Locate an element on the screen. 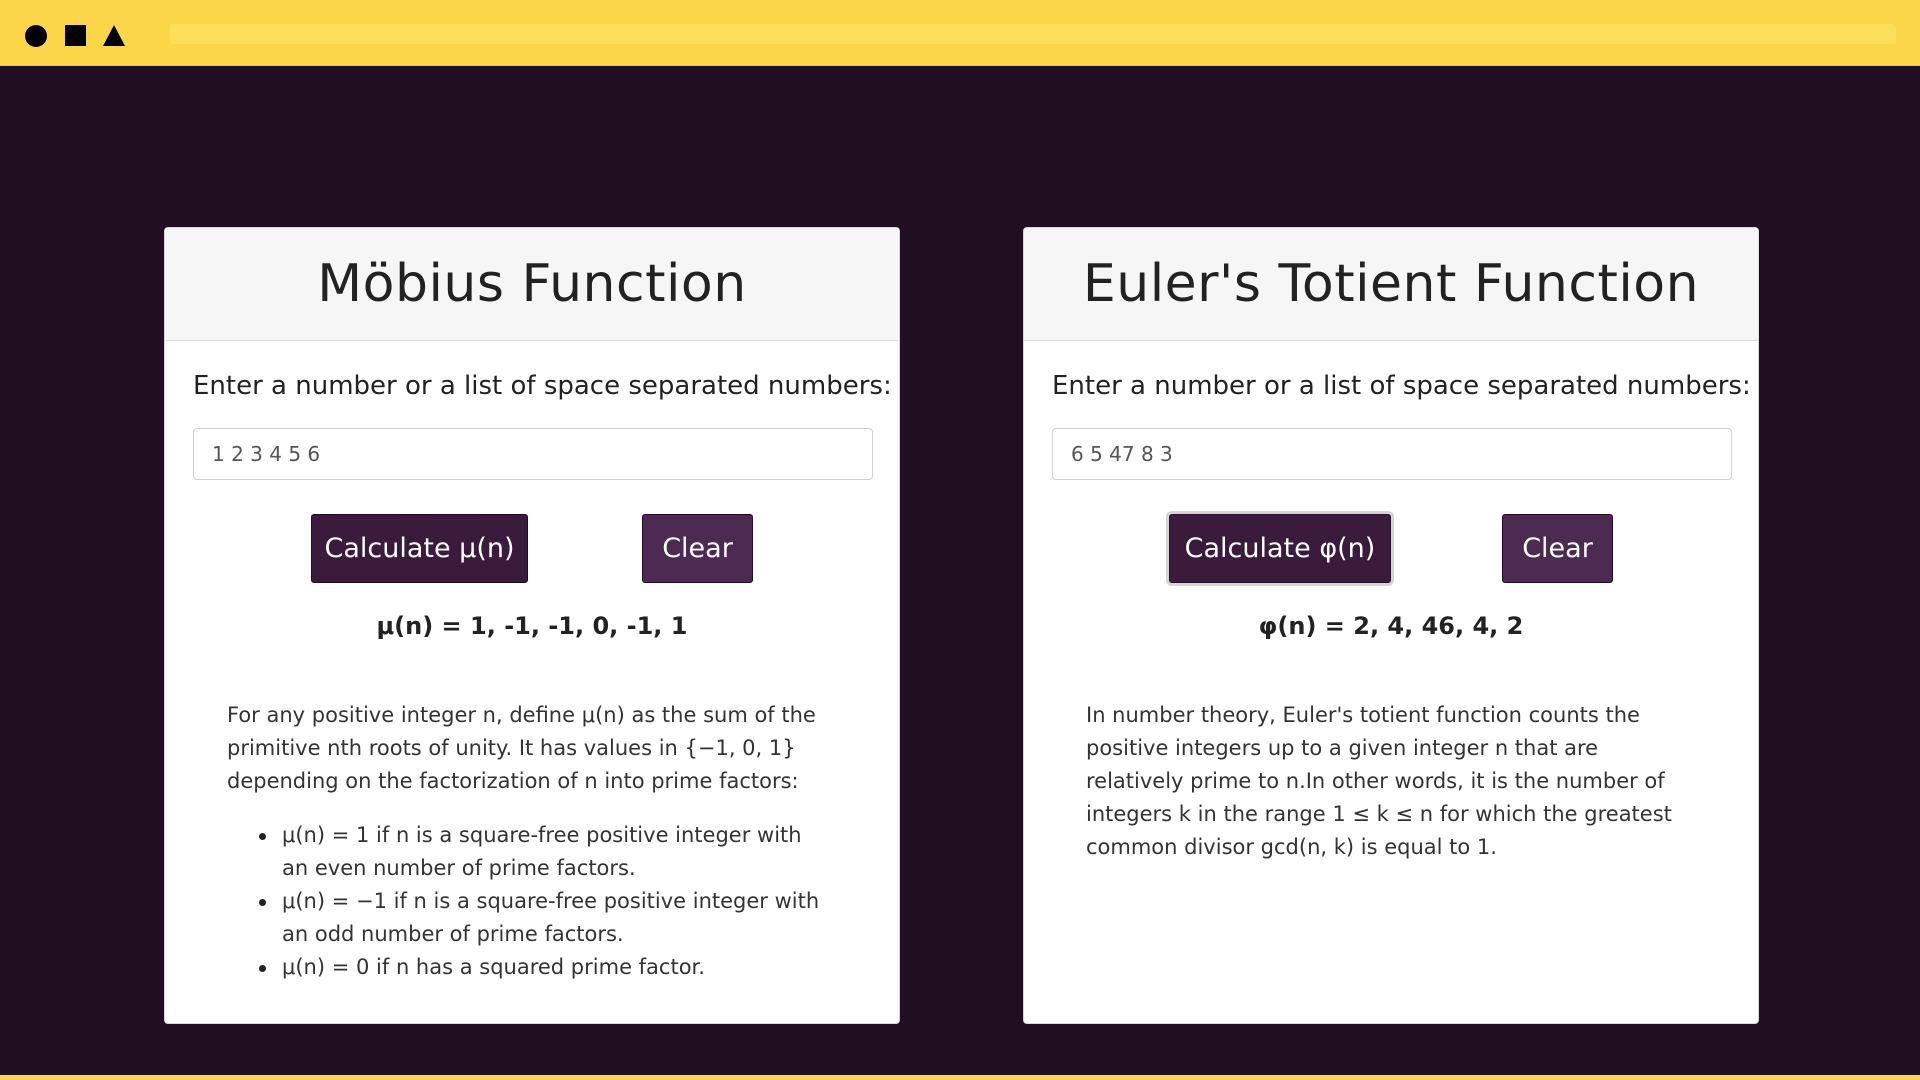 The image size is (1920, 1080). totient-result: φ(n) = 2, 4, 46, 4, 2 is located at coordinates (1391, 626).